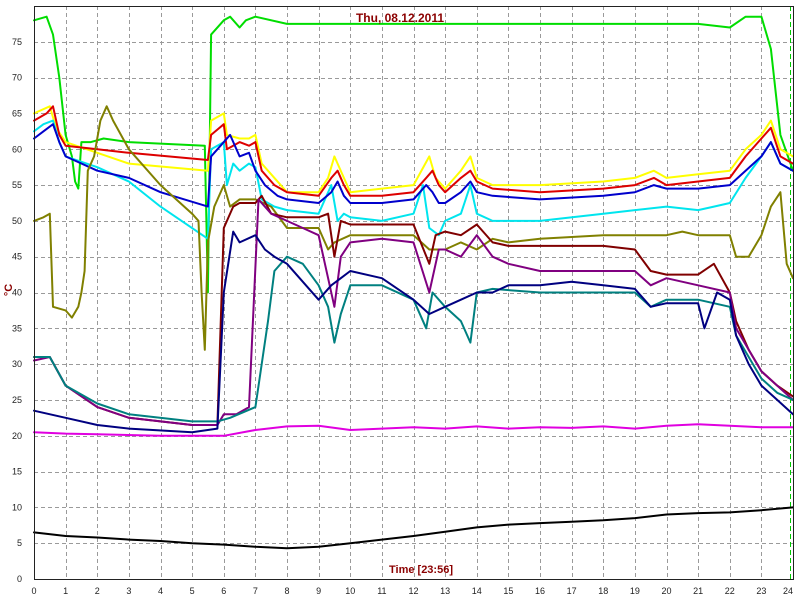 Image resolution: width=800 pixels, height=600 pixels. I want to click on x-tick-label: 21, so click(698, 591).